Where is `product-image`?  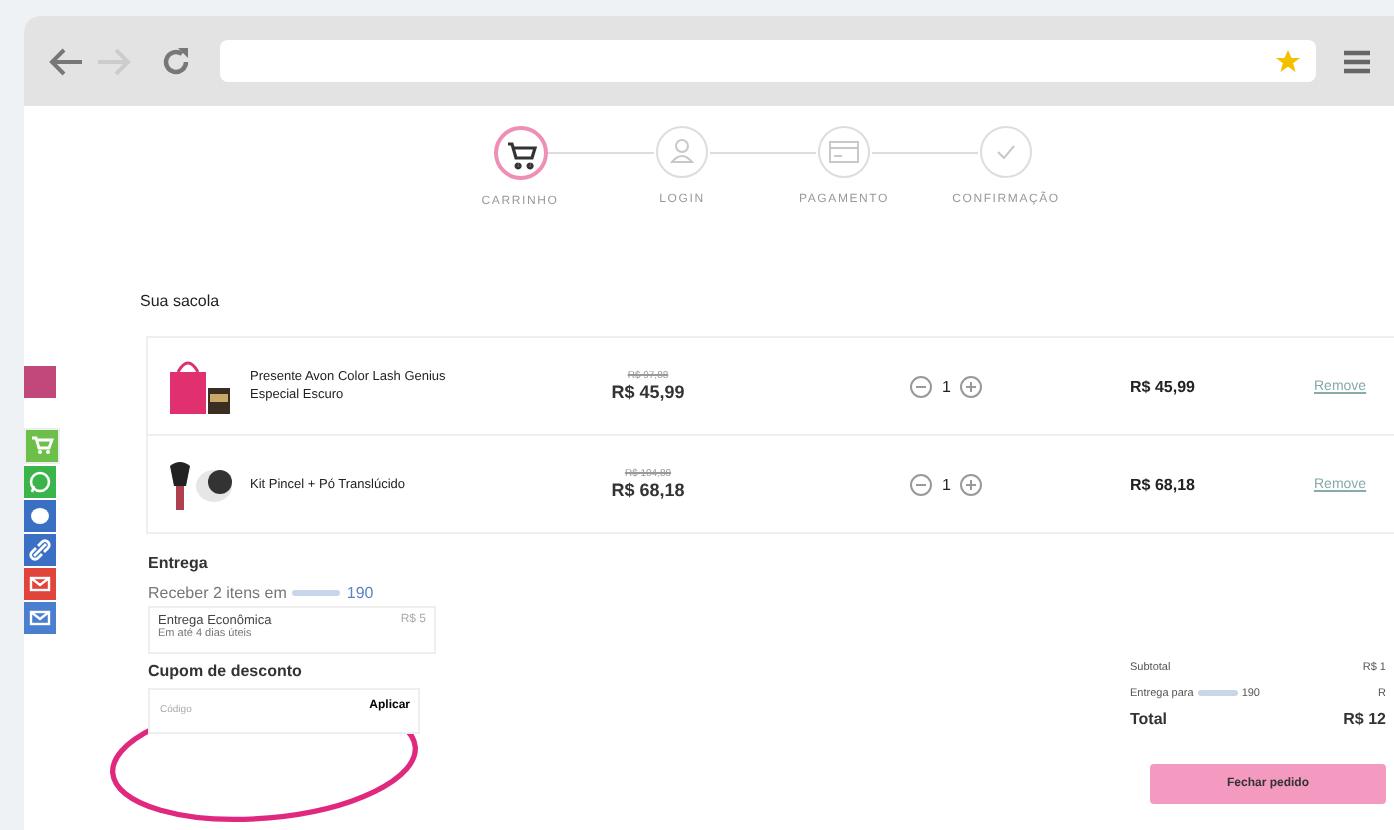
product-image is located at coordinates (200, 386).